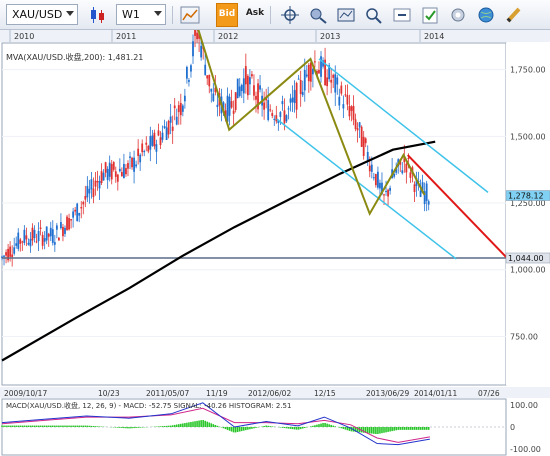 The height and width of the screenshot is (456, 550). I want to click on line-chart-button, so click(190, 15).